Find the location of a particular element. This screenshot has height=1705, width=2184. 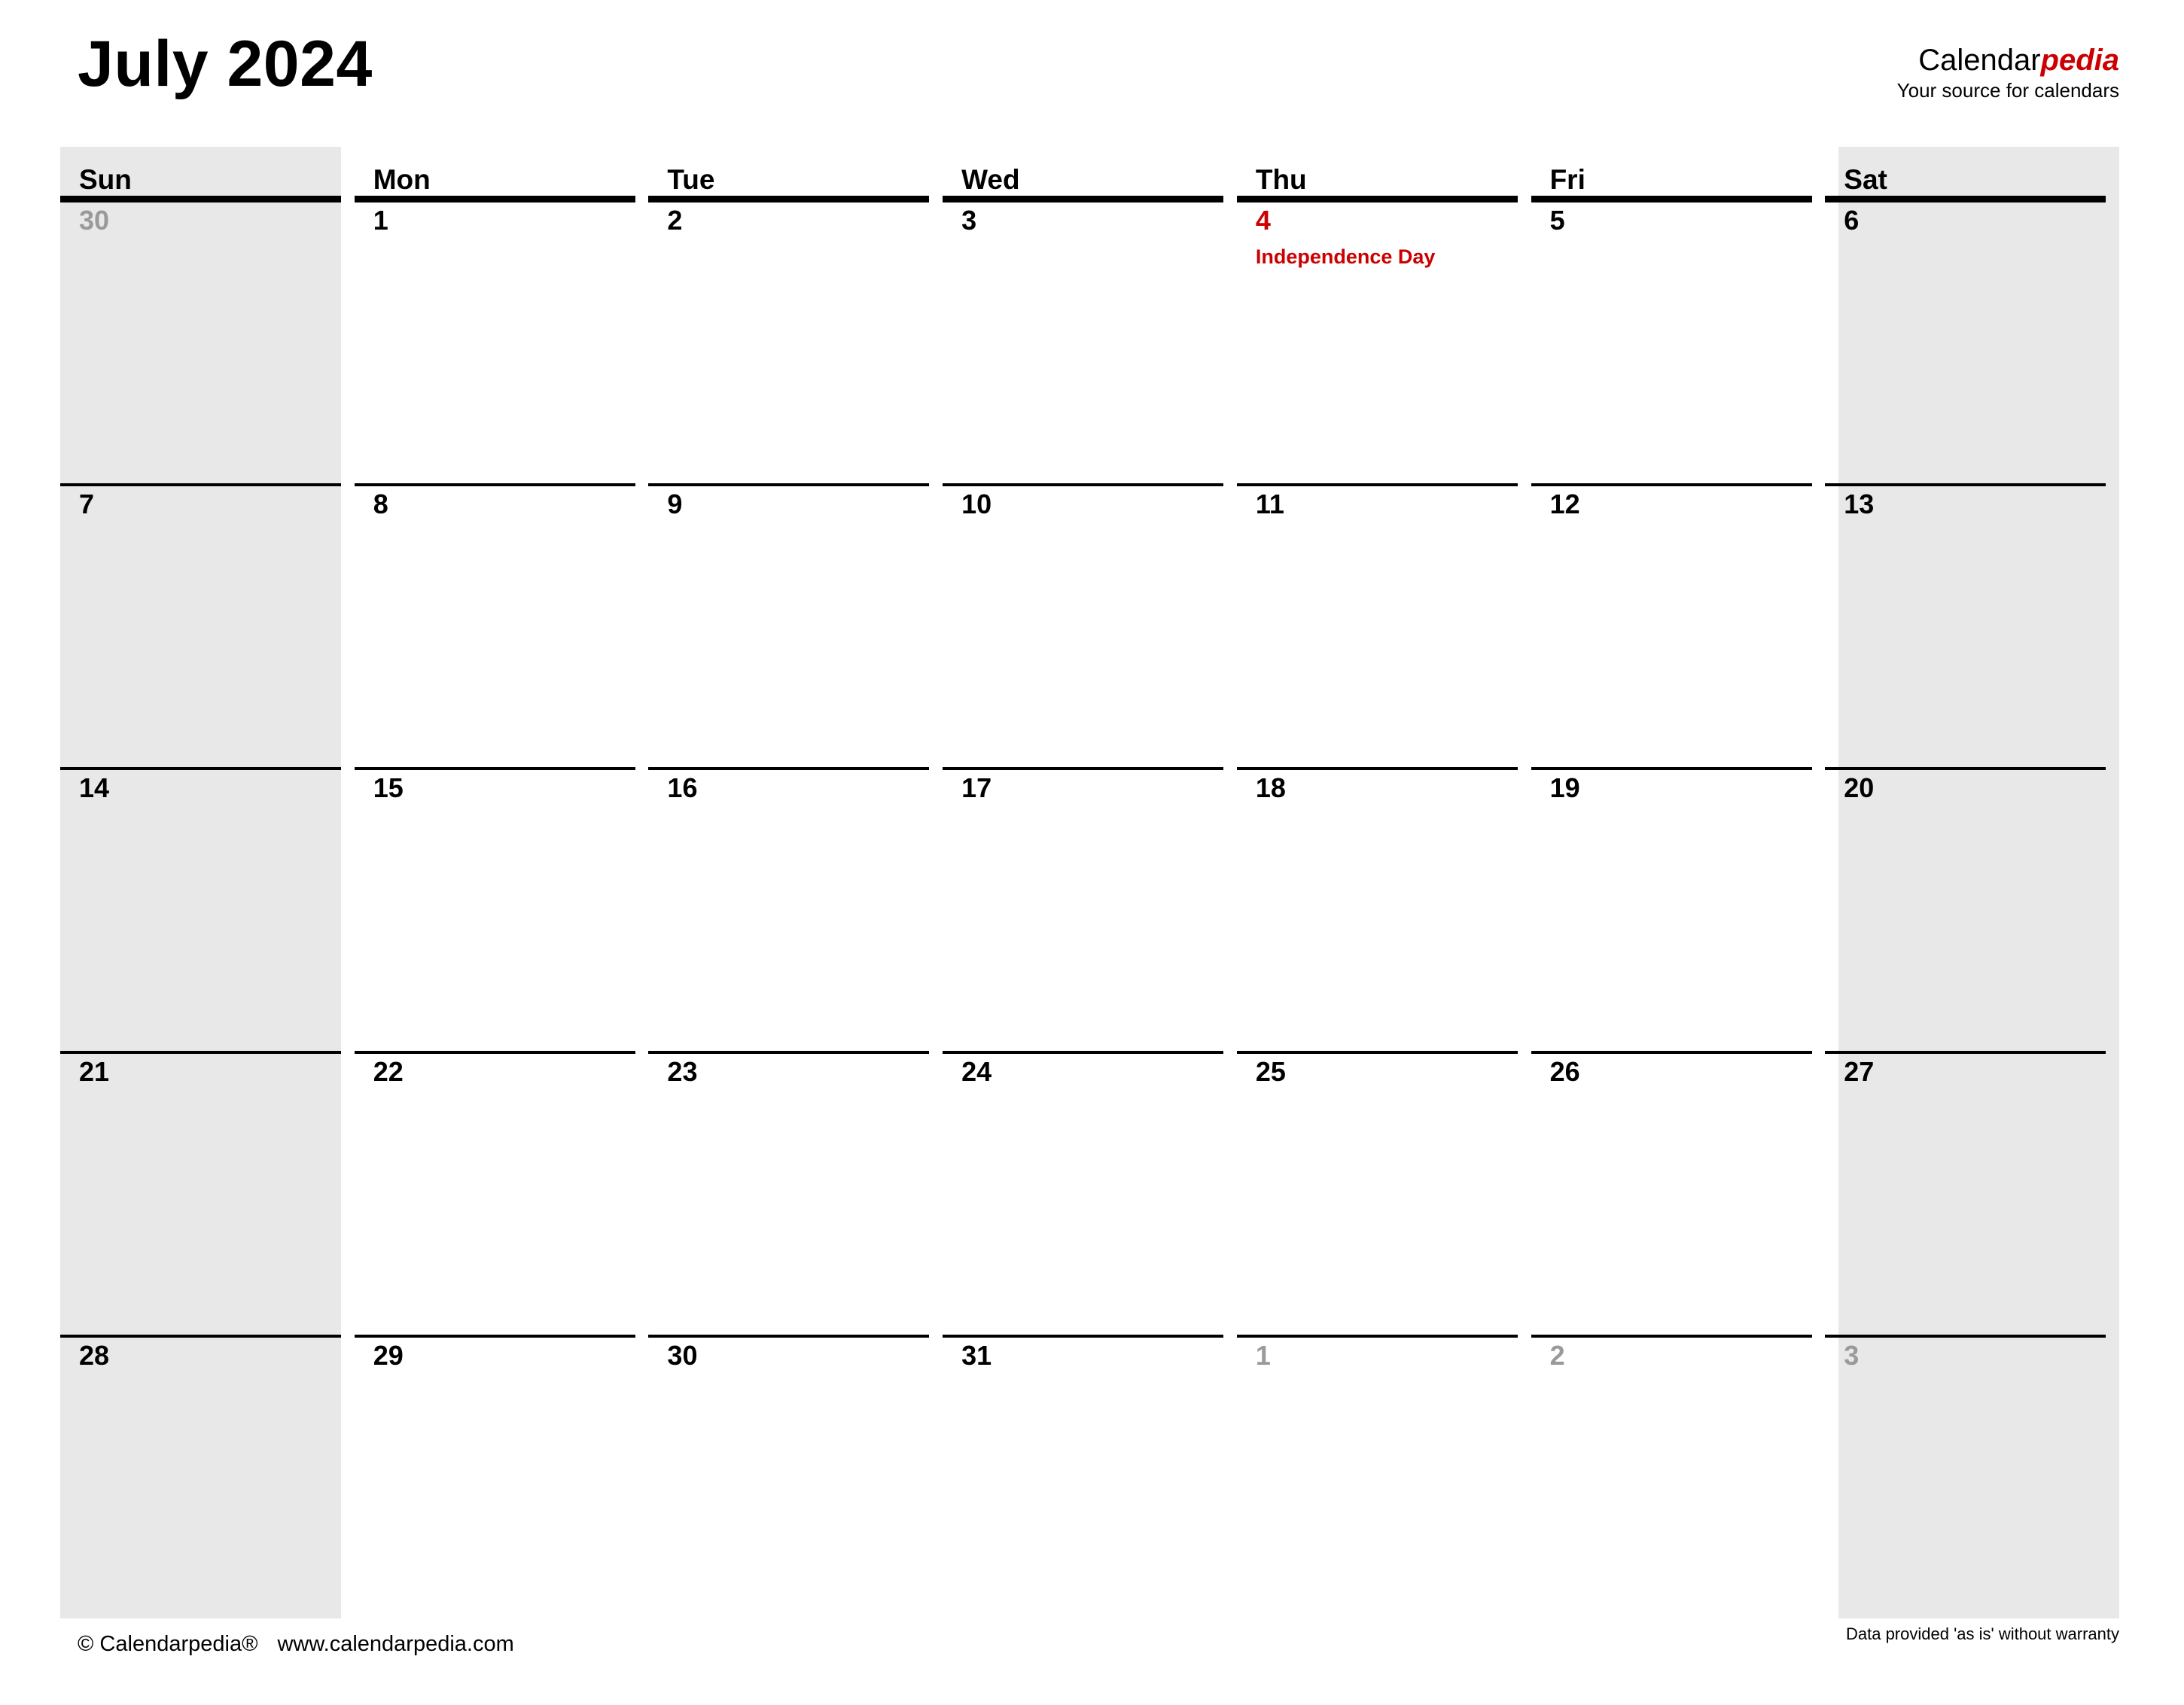

day-number: 6 is located at coordinates (1852, 220).